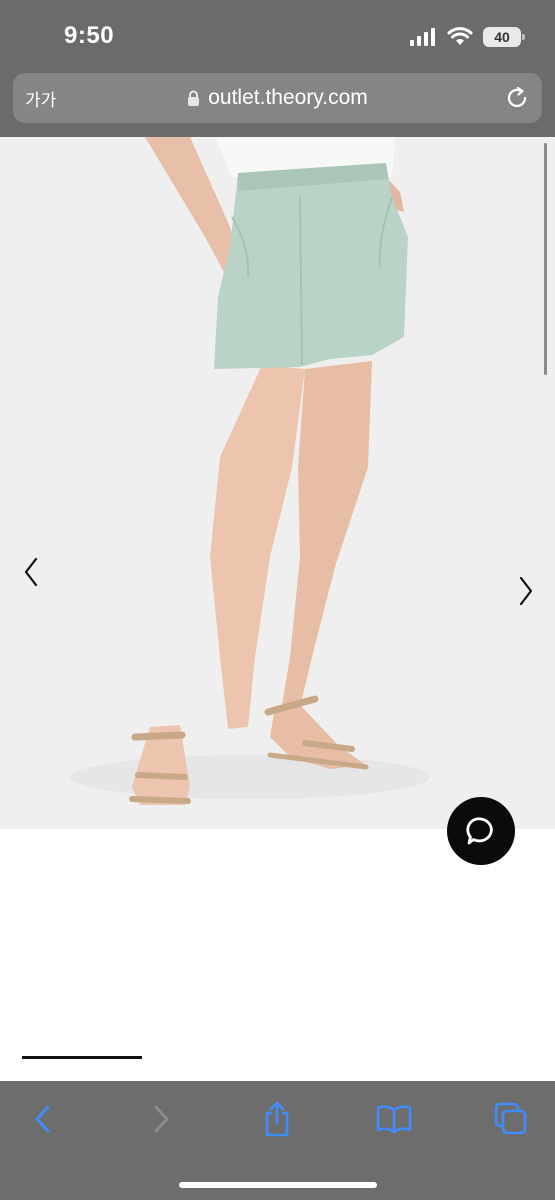 This screenshot has width=555, height=1200. What do you see at coordinates (460, 36) in the screenshot?
I see `wifi-icon` at bounding box center [460, 36].